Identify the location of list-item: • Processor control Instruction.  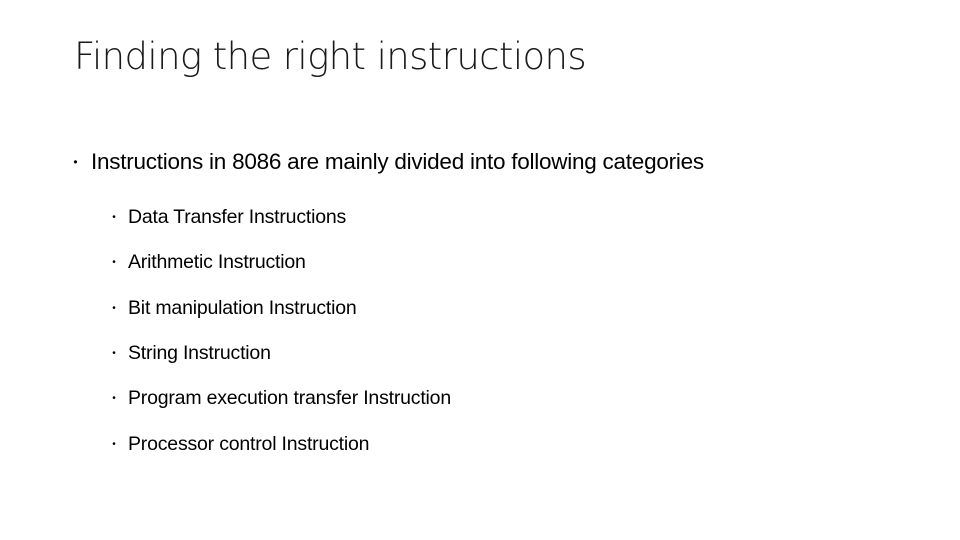
(275, 443).